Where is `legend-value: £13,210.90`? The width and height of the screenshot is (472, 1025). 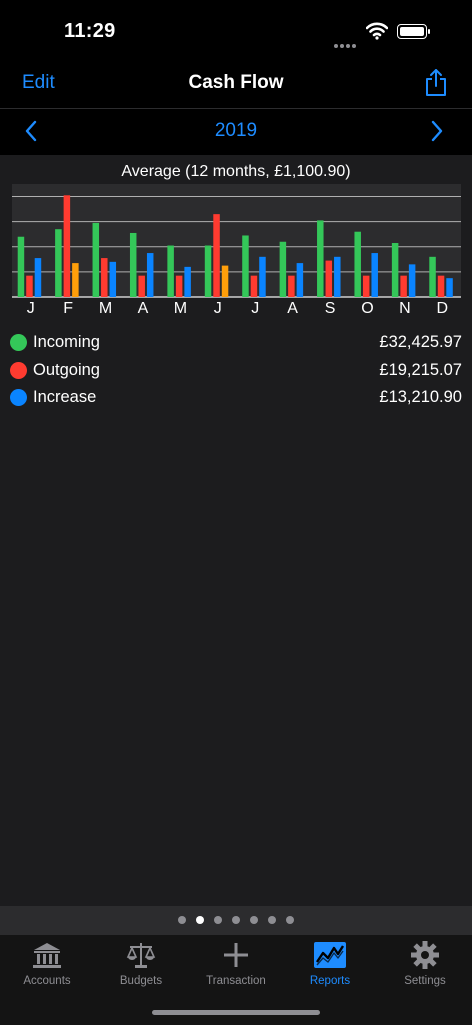 legend-value: £13,210.90 is located at coordinates (420, 397).